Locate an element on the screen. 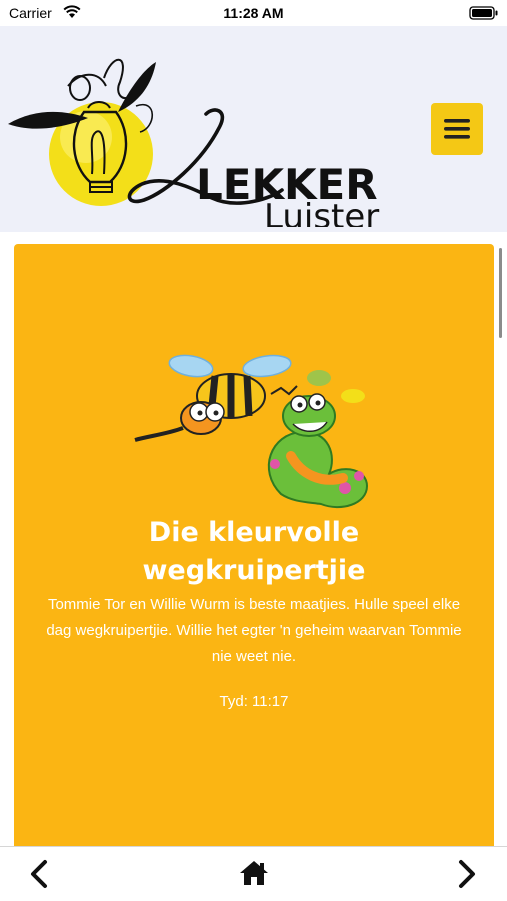 This screenshot has height=901, width=507. battery-icon is located at coordinates (483, 13).